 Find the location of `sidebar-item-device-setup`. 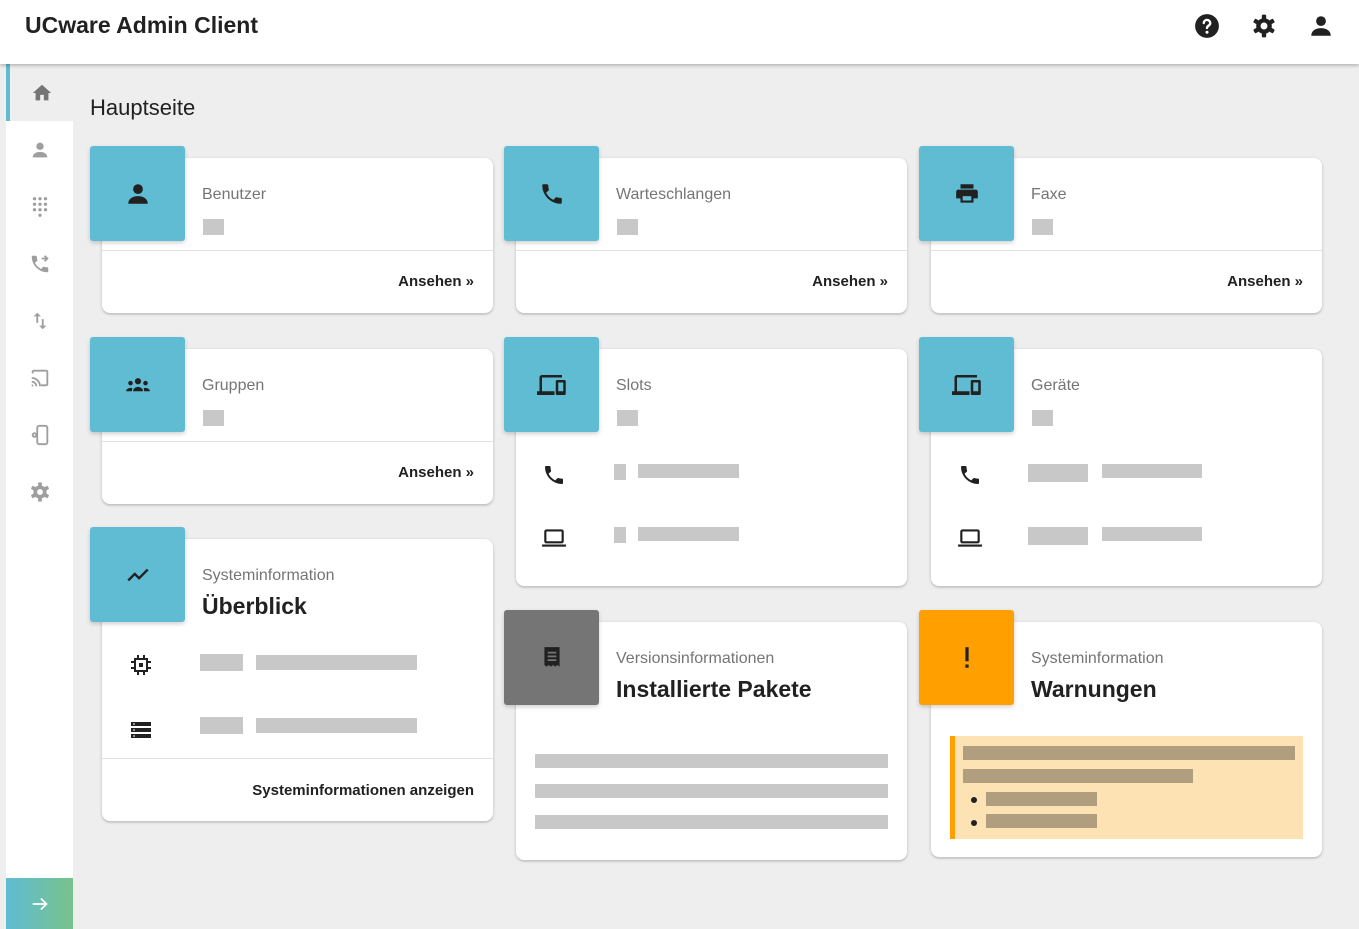

sidebar-item-device-setup is located at coordinates (39, 434).